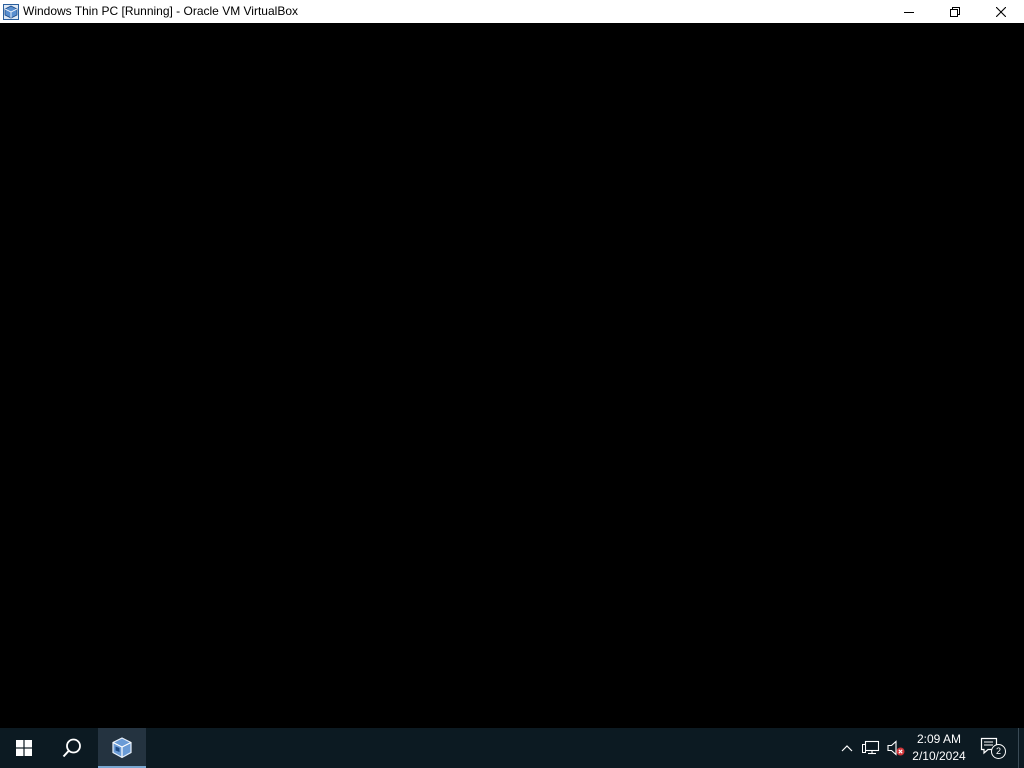  I want to click on search-icon, so click(71, 748).